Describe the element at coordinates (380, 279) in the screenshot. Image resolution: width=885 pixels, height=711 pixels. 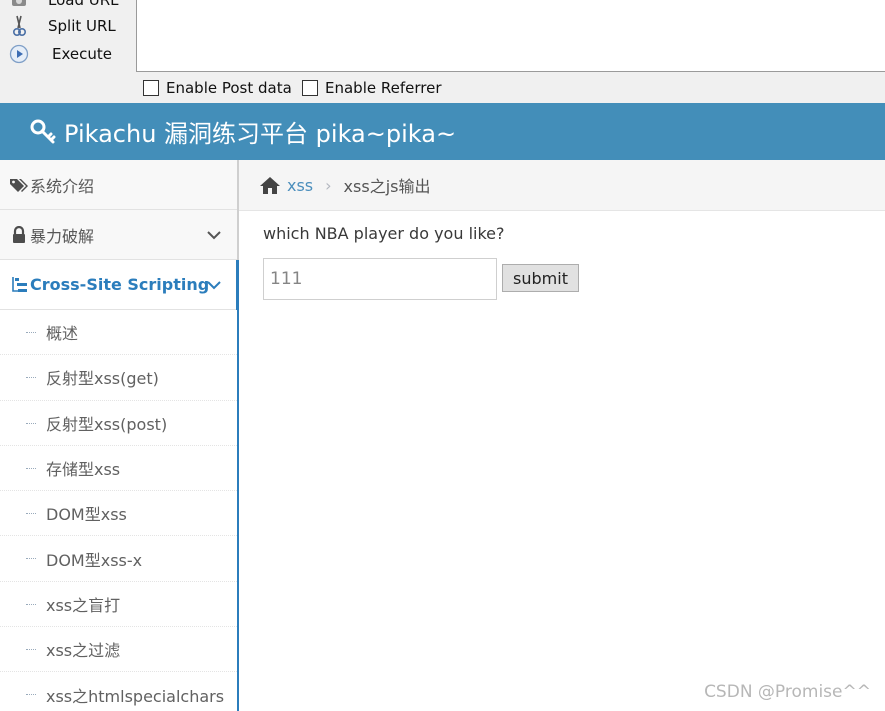
I see `player-input` at that location.